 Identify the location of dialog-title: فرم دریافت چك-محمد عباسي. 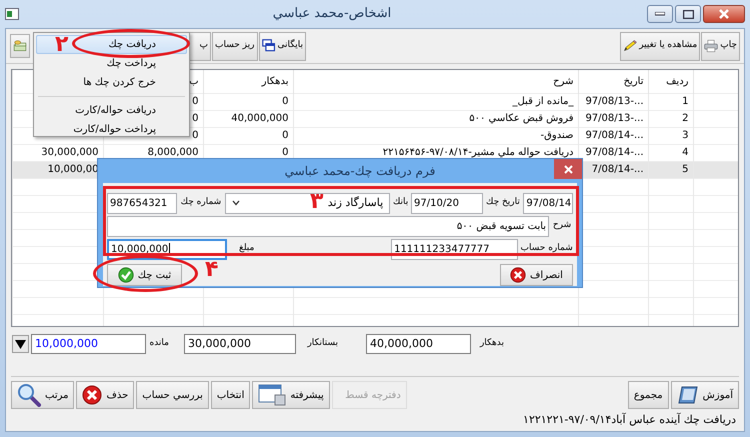
(360, 171).